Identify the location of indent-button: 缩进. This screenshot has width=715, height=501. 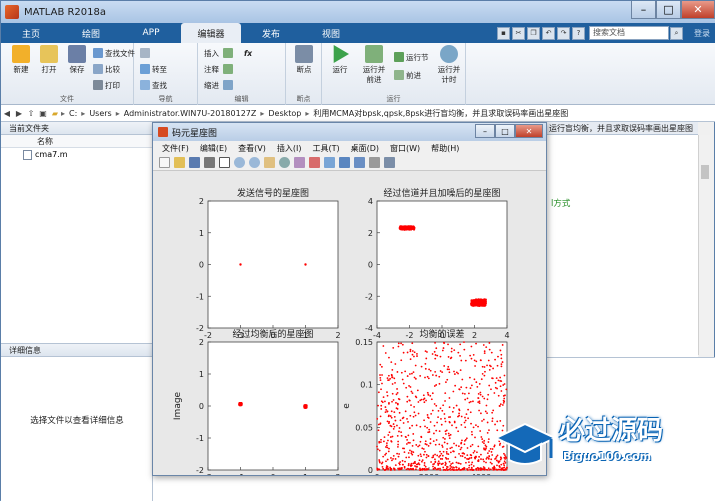
(219, 85).